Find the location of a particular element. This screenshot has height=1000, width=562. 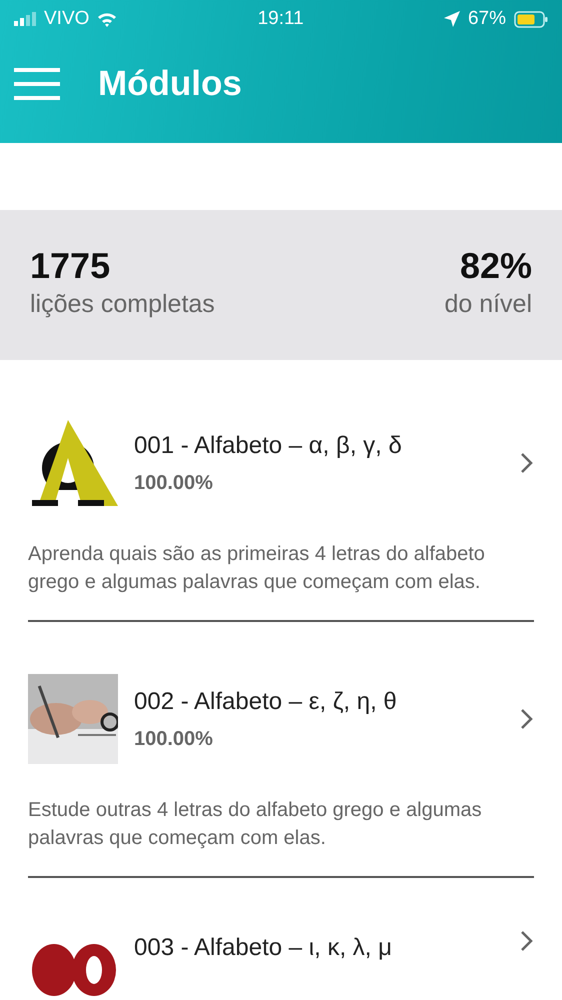

status-time: 19:11 is located at coordinates (281, 18).